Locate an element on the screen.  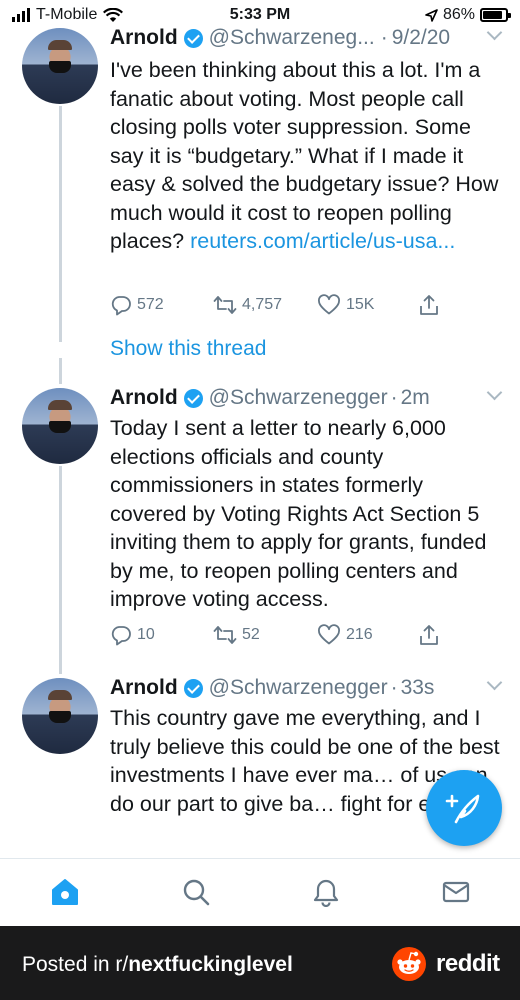
reddit-footer: Posted in r/nextfuckinglevel reddit is located at coordinates (260, 963).